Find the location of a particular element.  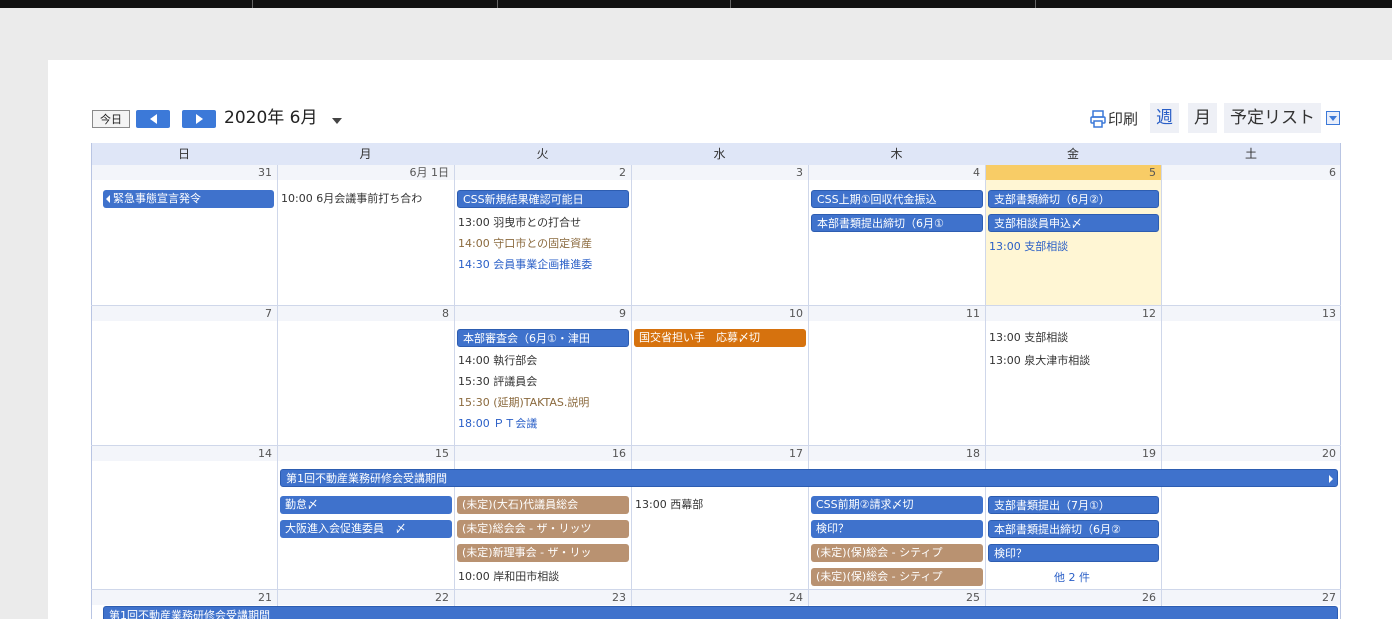

chevron-left-icon is located at coordinates (153, 119).